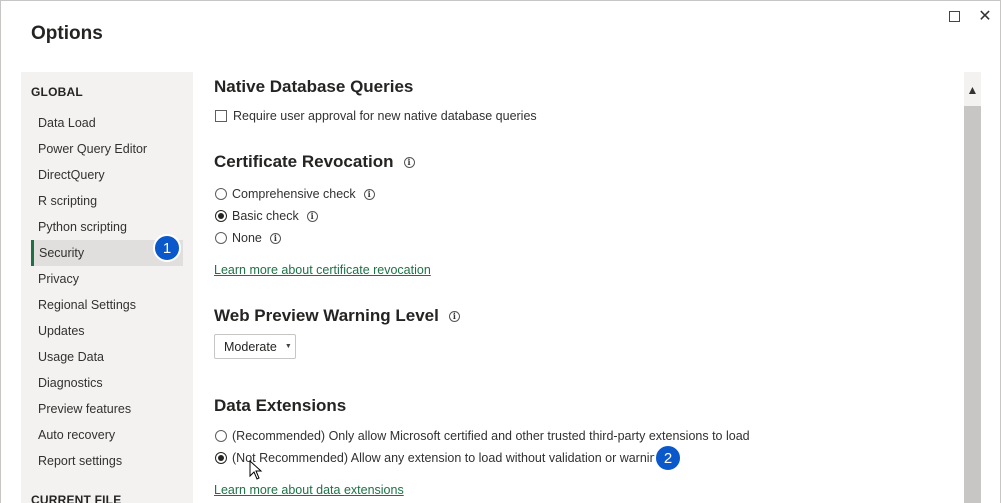 The width and height of the screenshot is (1001, 503). Describe the element at coordinates (250, 346) in the screenshot. I see `dropdown-value: Moderate` at that location.